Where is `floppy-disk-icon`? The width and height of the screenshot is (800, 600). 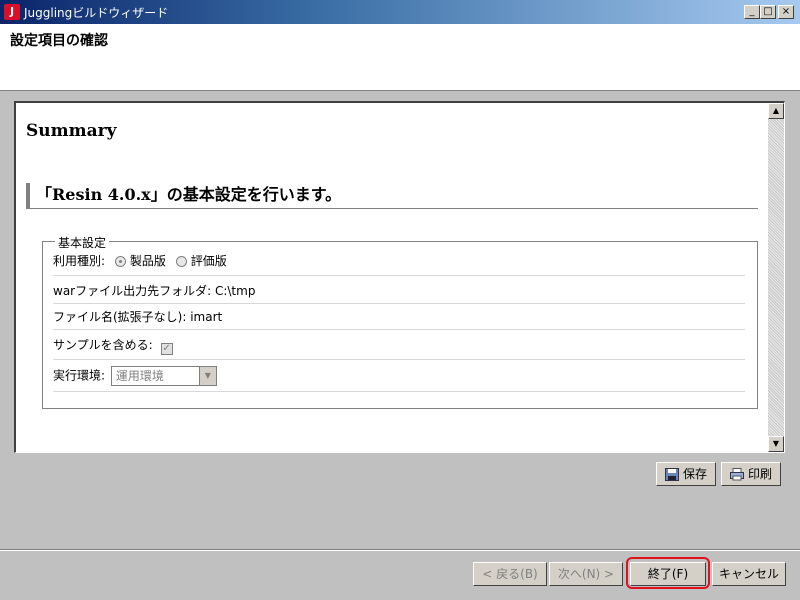 floppy-disk-icon is located at coordinates (671, 474).